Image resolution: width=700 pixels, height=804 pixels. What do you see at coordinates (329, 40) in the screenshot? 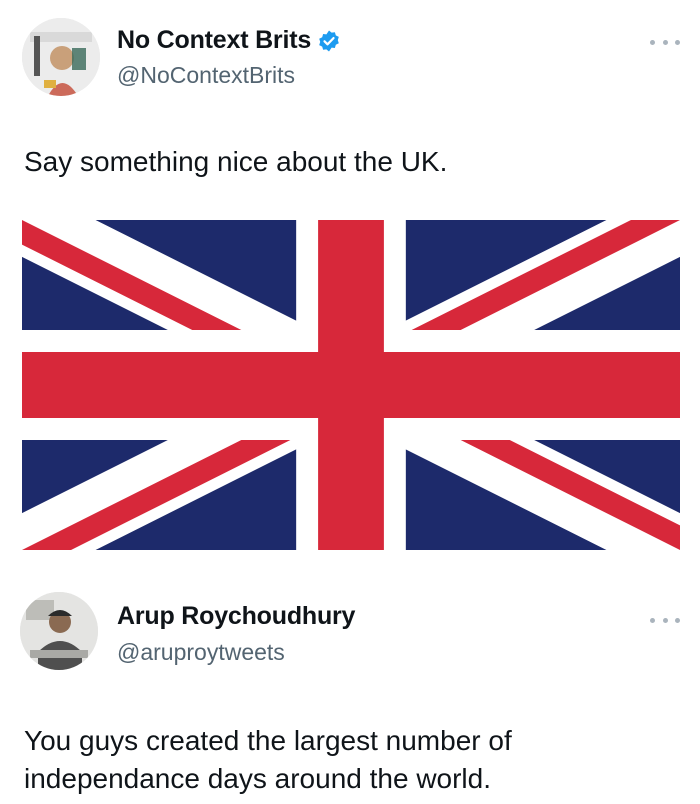
I see `verified-badge-icon` at bounding box center [329, 40].